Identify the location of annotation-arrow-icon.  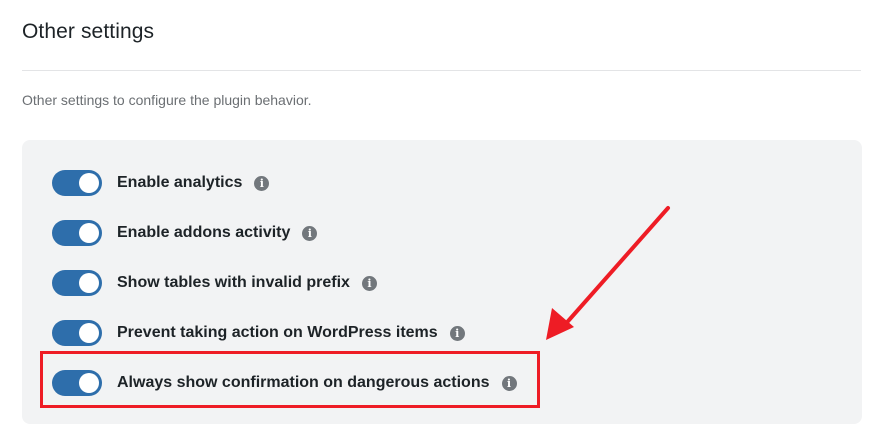
(608, 273).